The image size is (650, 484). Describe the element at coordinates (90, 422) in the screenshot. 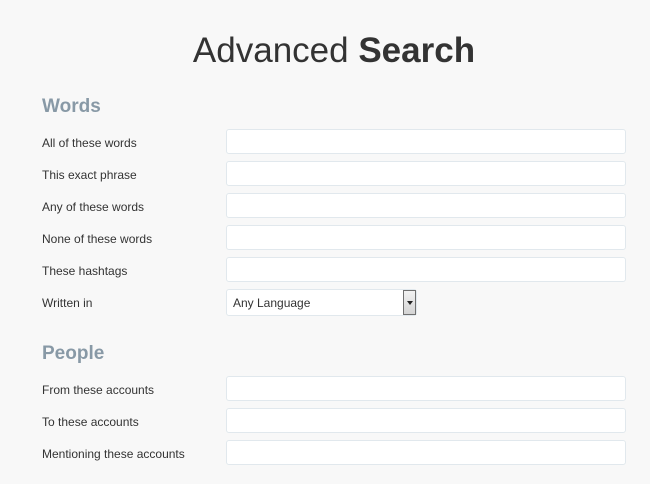

I see `to-accounts-label: To these accounts` at that location.